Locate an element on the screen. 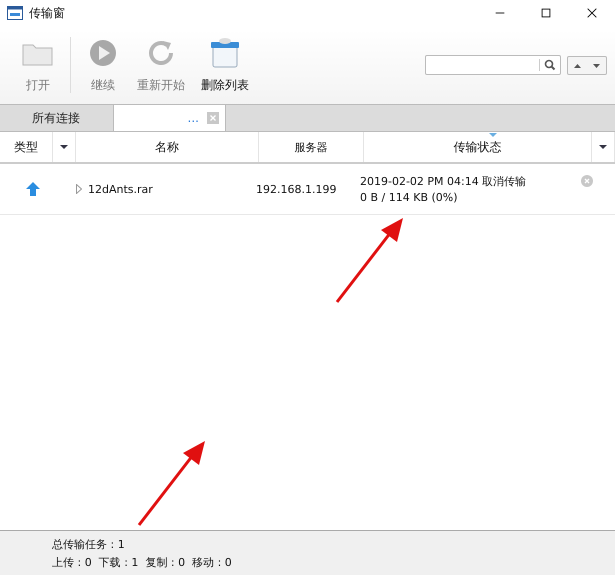 This screenshot has height=575, width=615. tab: 所有连接 is located at coordinates (56, 118).